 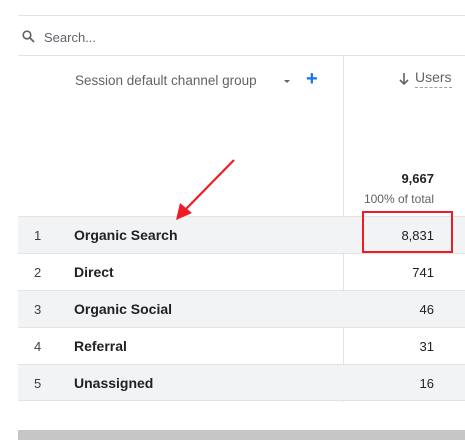 I want to click on channel-name: Referral, so click(x=100, y=346).